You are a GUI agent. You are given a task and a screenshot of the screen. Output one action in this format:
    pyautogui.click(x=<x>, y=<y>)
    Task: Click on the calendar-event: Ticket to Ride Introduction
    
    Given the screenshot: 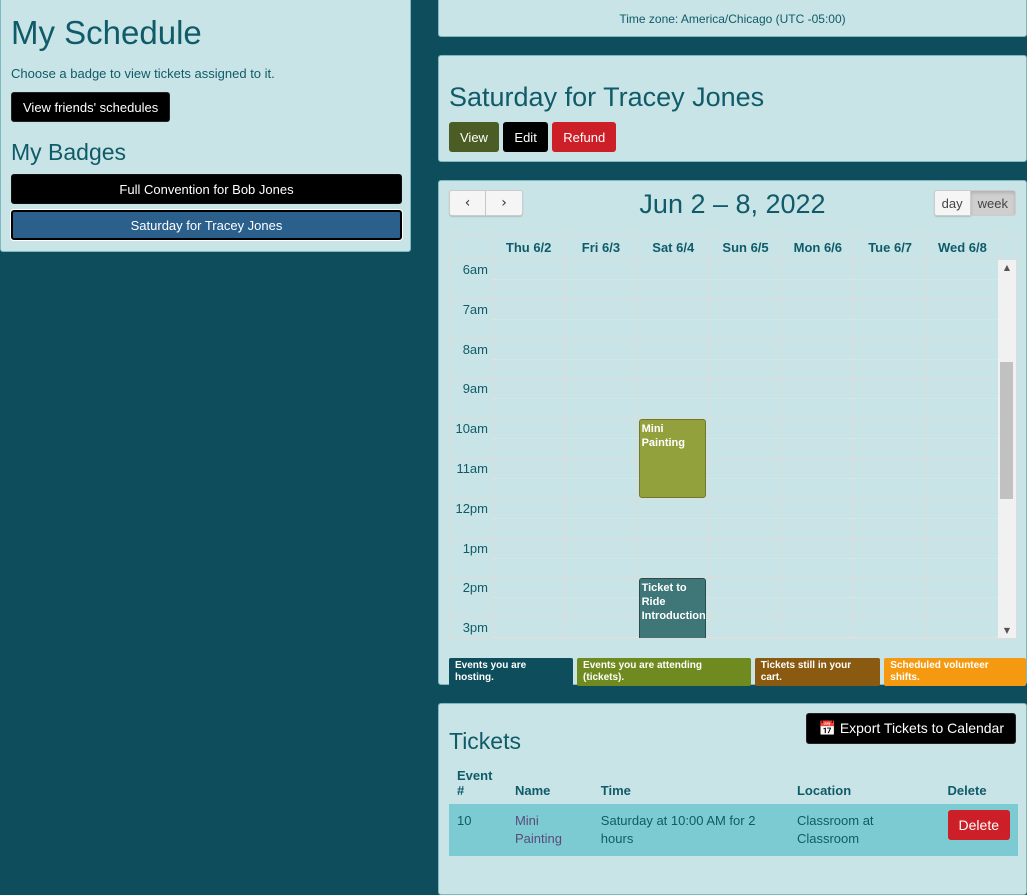 What is the action you would take?
    pyautogui.click(x=672, y=608)
    